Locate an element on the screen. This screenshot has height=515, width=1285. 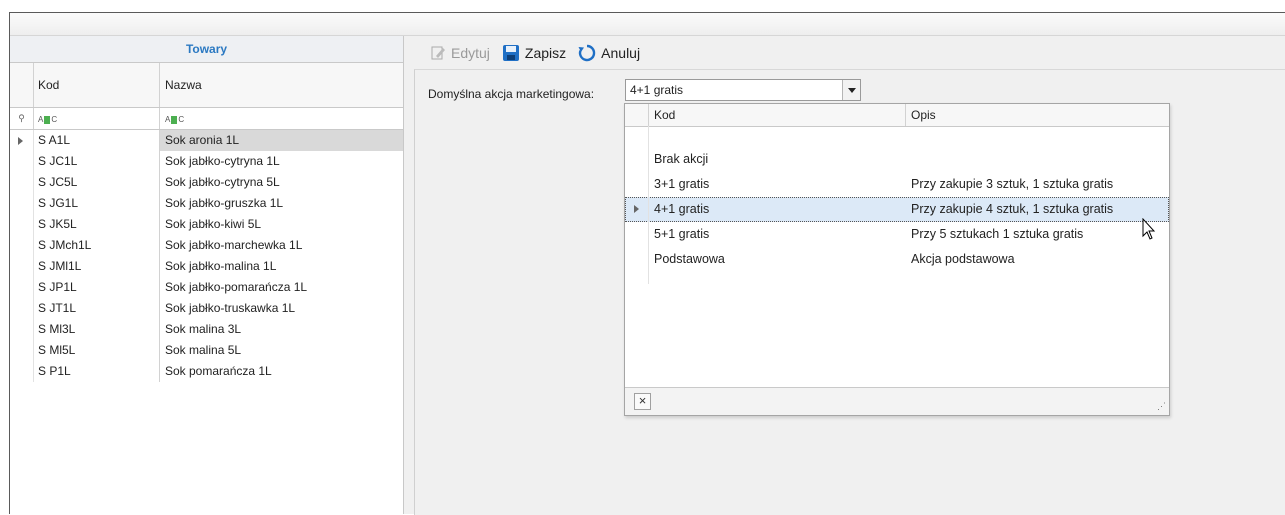
dropdown-option: Podstawowa Akcja podstawowa is located at coordinates (897, 259).